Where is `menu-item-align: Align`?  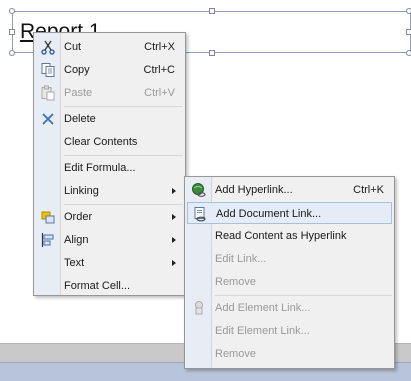
menu-item-align: Align is located at coordinates (109, 240).